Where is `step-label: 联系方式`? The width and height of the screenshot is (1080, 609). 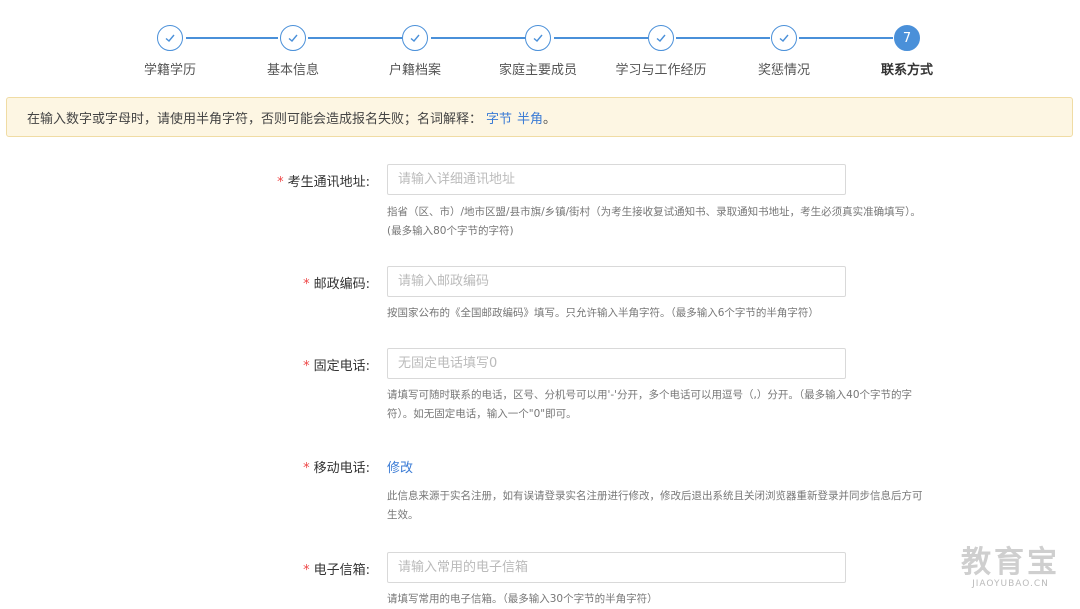
step-label: 联系方式 is located at coordinates (906, 70).